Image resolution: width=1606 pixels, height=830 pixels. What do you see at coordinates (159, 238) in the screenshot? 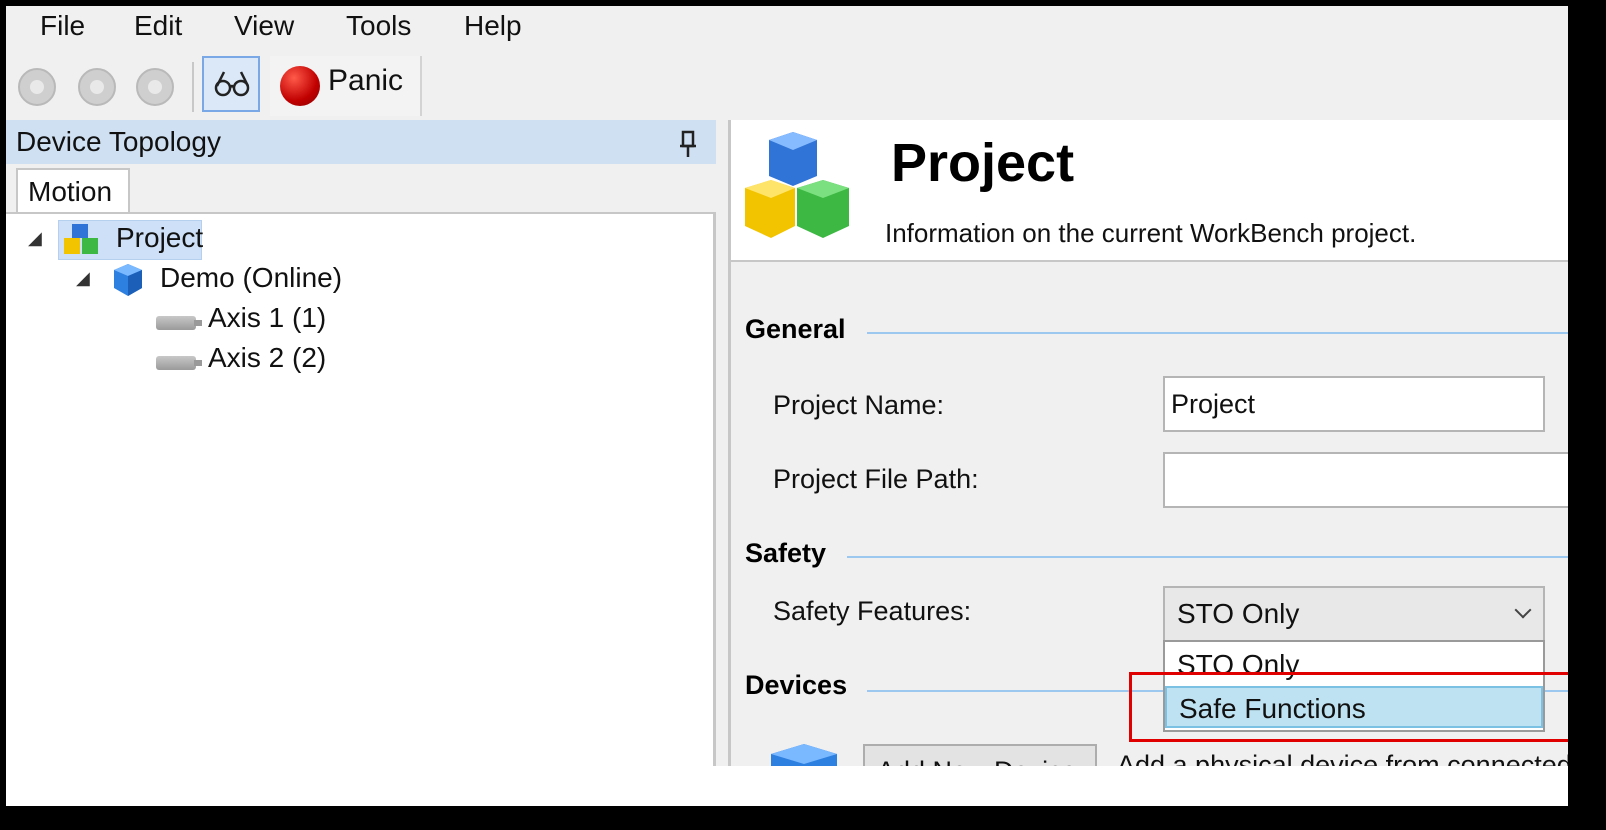
I see `tree-node-project: Project` at bounding box center [159, 238].